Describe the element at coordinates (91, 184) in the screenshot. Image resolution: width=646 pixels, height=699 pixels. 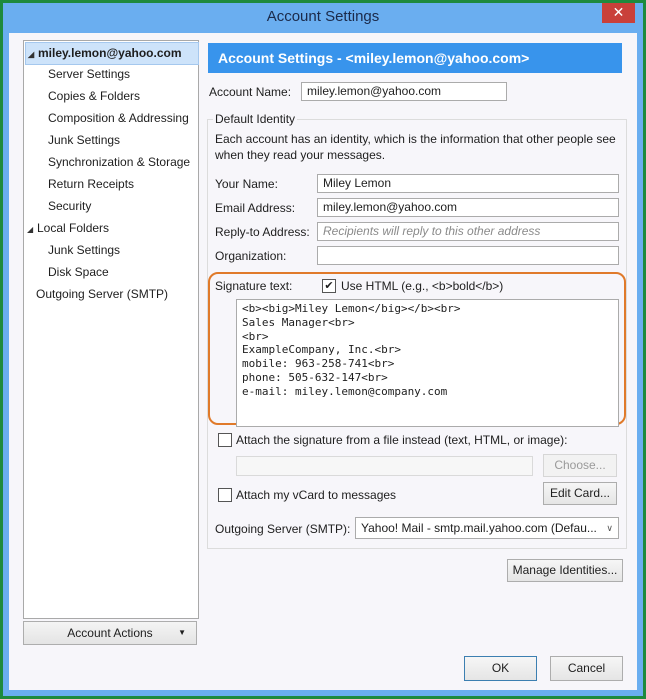
I see `tree-item-return-receipts: Return Receipts` at that location.